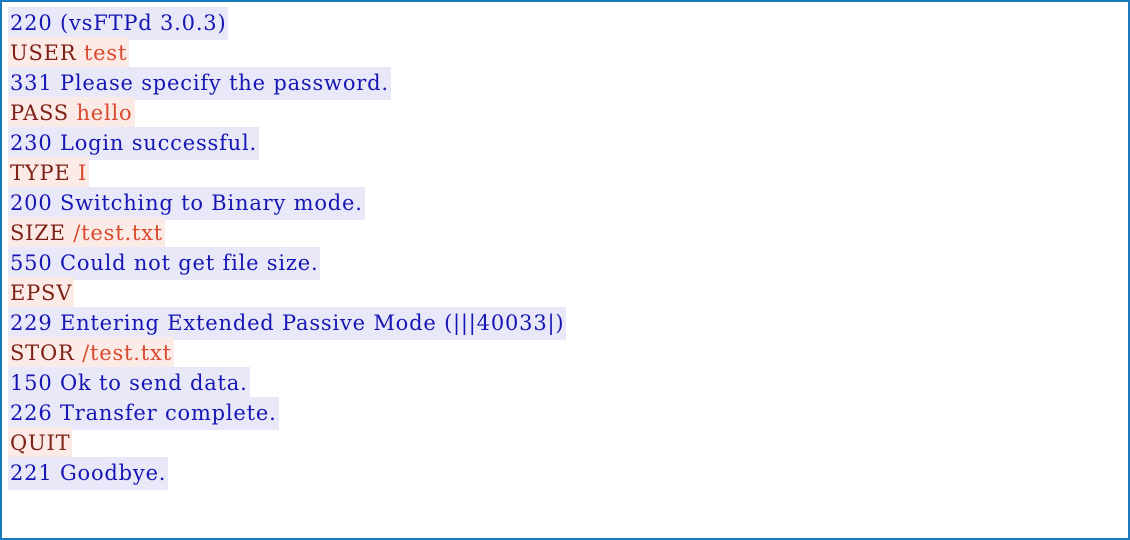  Describe the element at coordinates (565, 293) in the screenshot. I see `ftp-command-line: EPSV` at that location.